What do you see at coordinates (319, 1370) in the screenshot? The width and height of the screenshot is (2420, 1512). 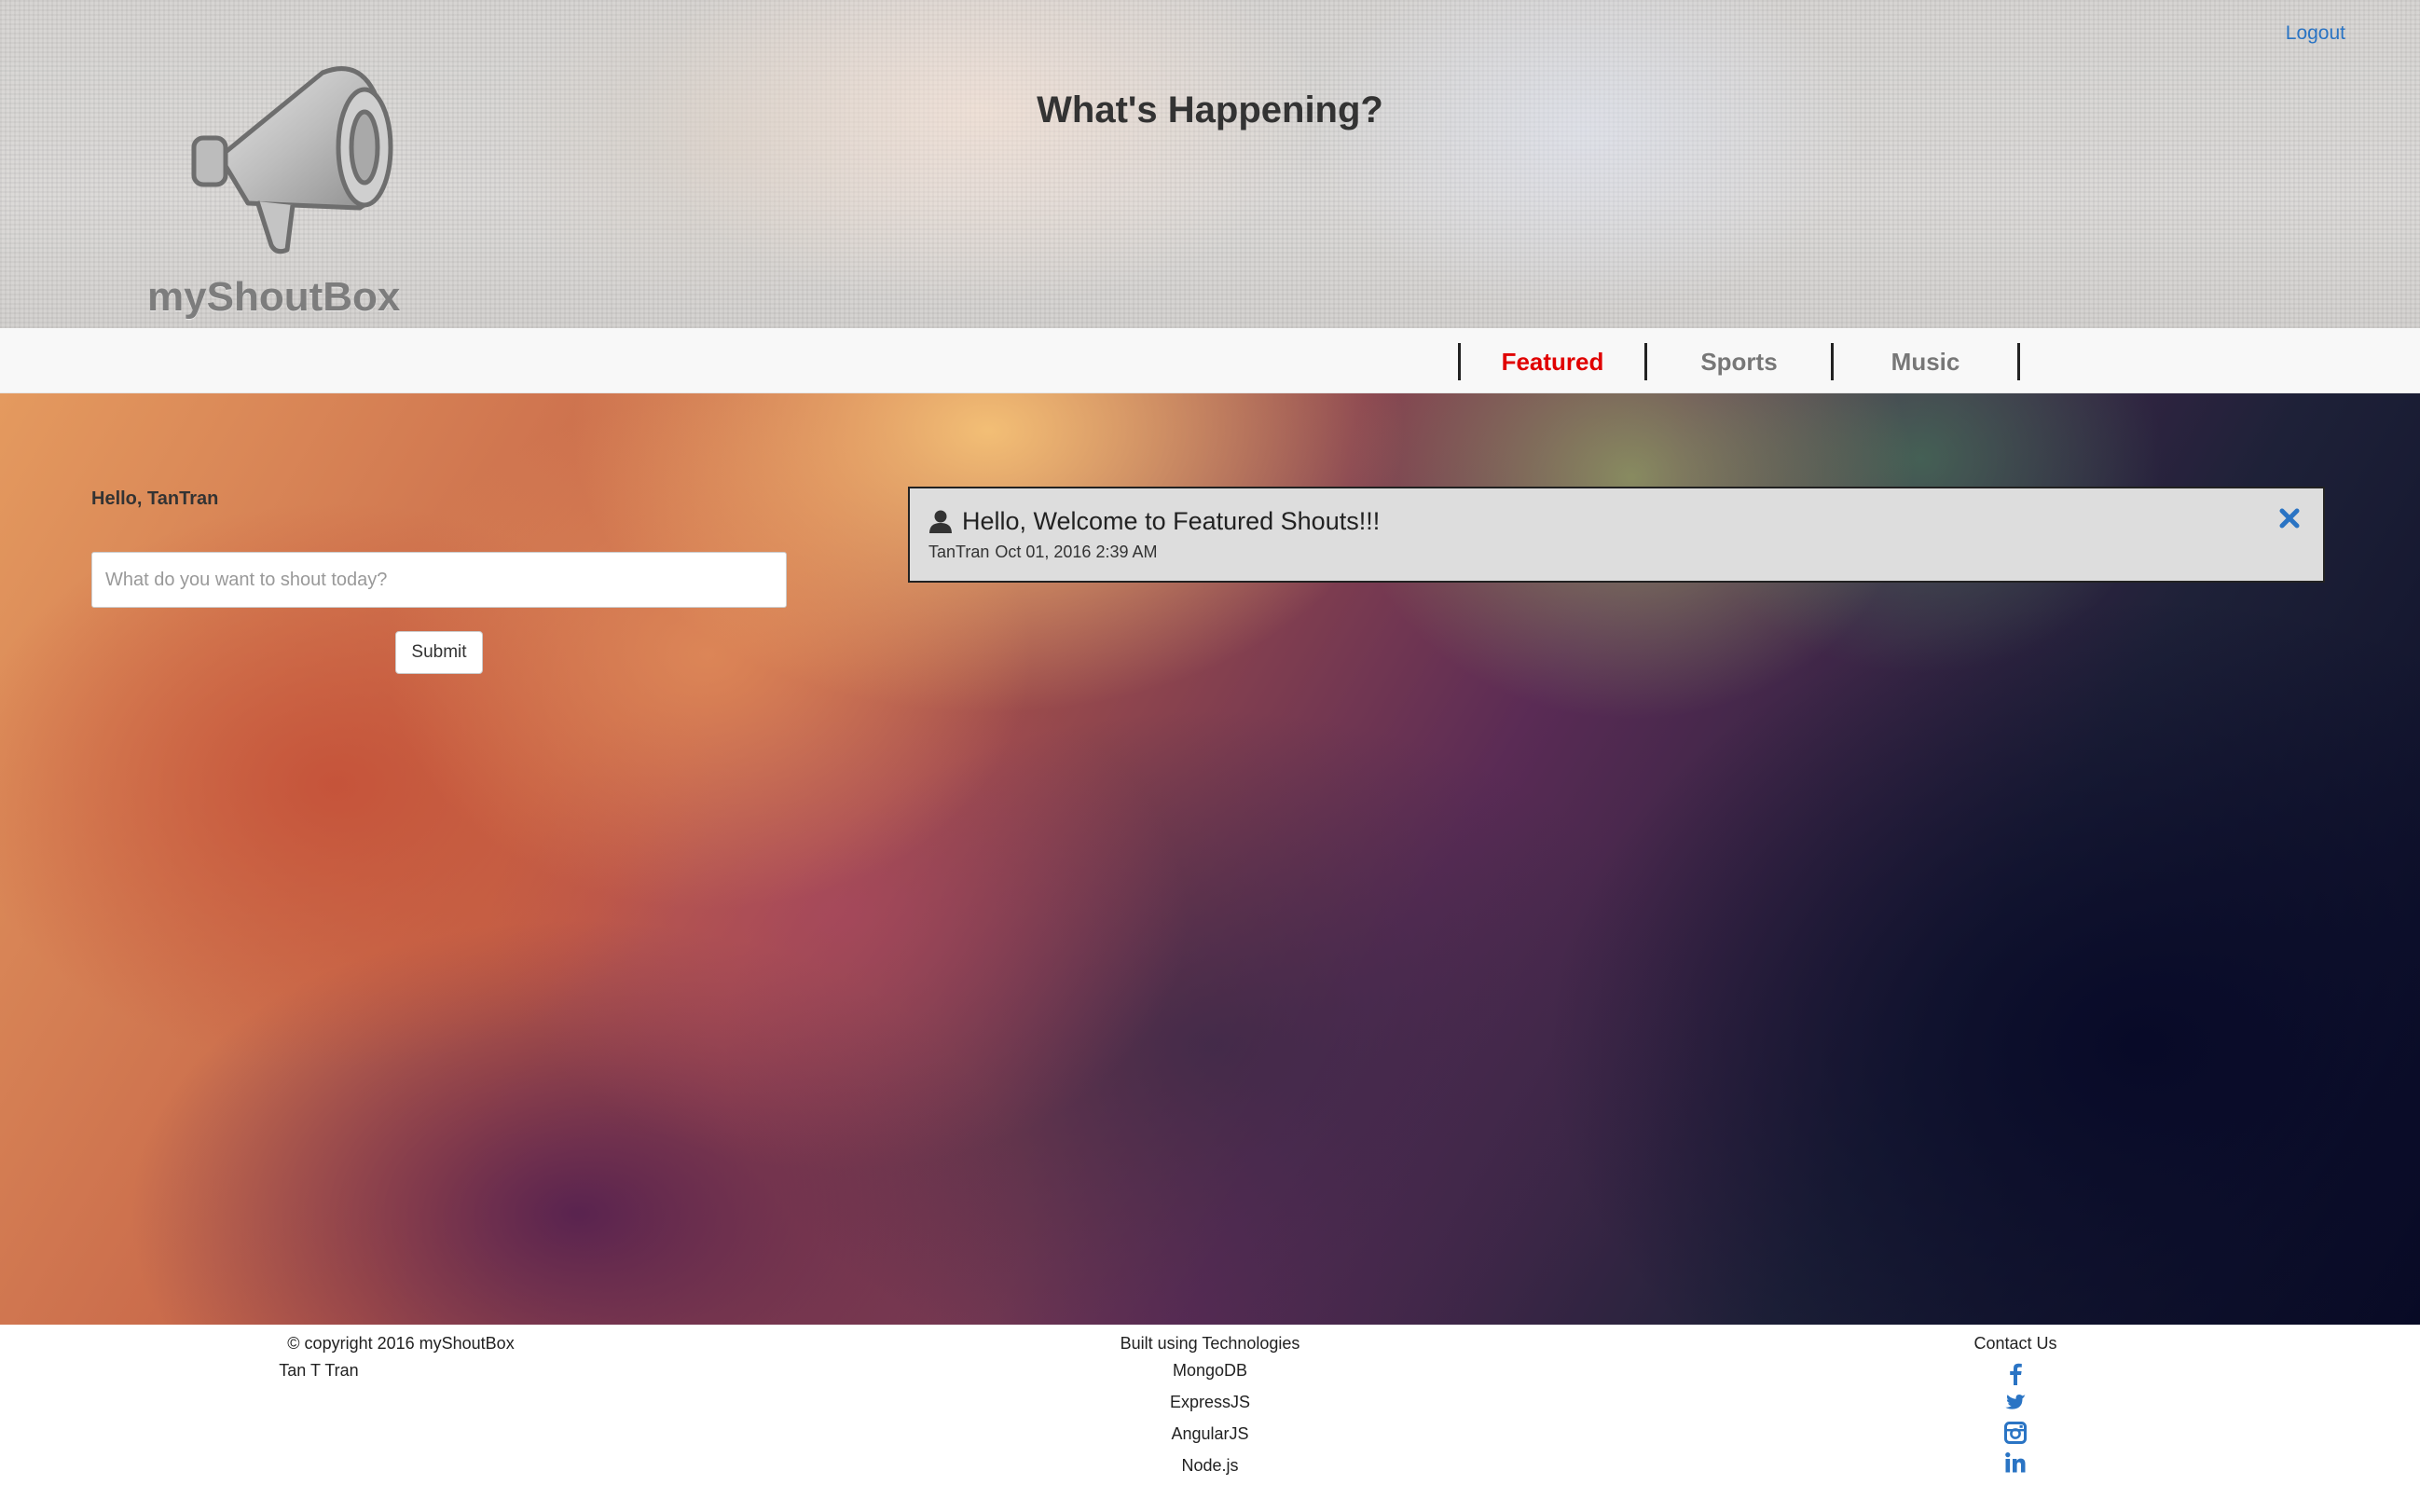 I see `author-name: Tan T Tran` at bounding box center [319, 1370].